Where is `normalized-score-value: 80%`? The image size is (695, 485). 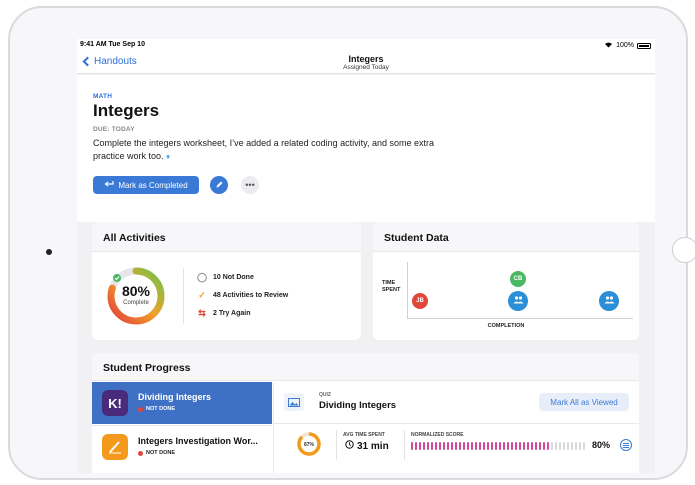
normalized-score-value: 80% is located at coordinates (601, 445).